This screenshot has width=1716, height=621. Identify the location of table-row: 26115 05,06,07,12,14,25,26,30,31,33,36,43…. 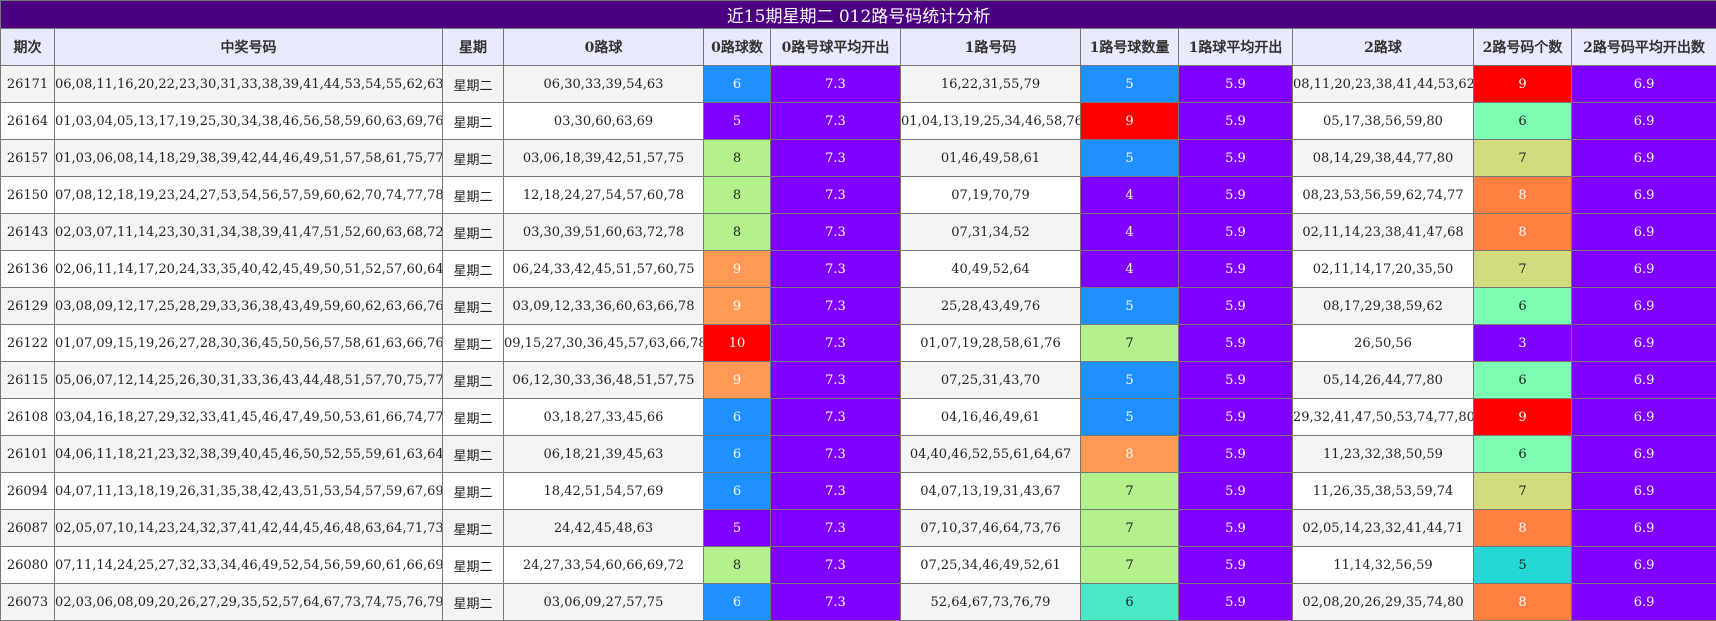
(858, 380).